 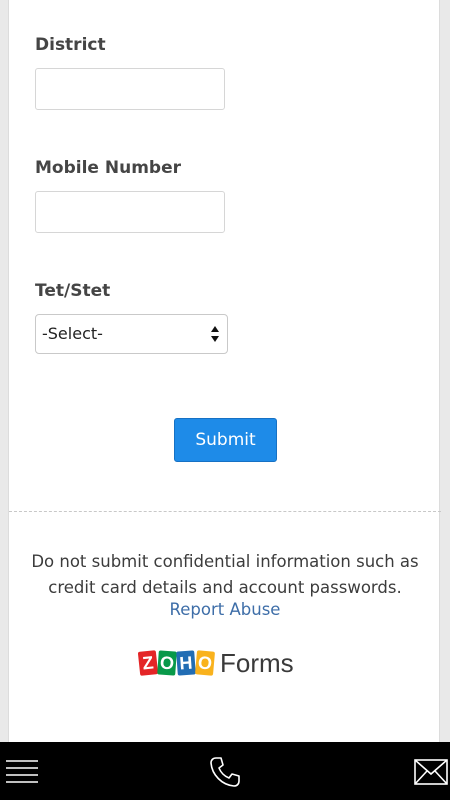 What do you see at coordinates (70, 45) in the screenshot?
I see `district-label: District` at bounding box center [70, 45].